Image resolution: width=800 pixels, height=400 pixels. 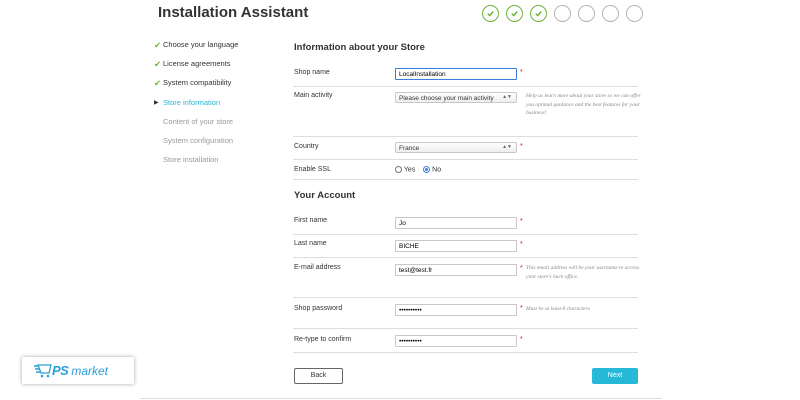 What do you see at coordinates (312, 169) in the screenshot?
I see `ssl-label: Enable SSL` at bounding box center [312, 169].